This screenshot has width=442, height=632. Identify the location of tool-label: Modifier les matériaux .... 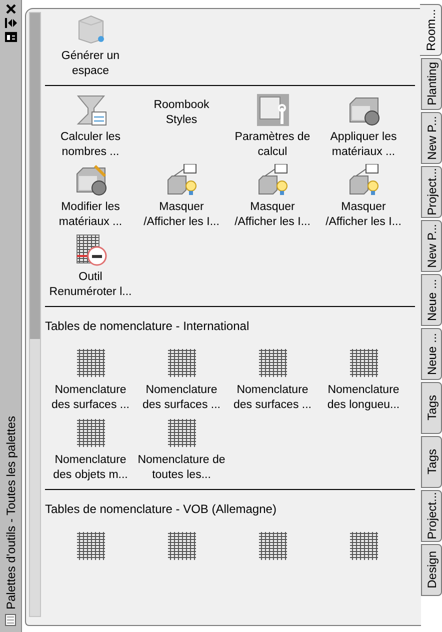
(90, 215).